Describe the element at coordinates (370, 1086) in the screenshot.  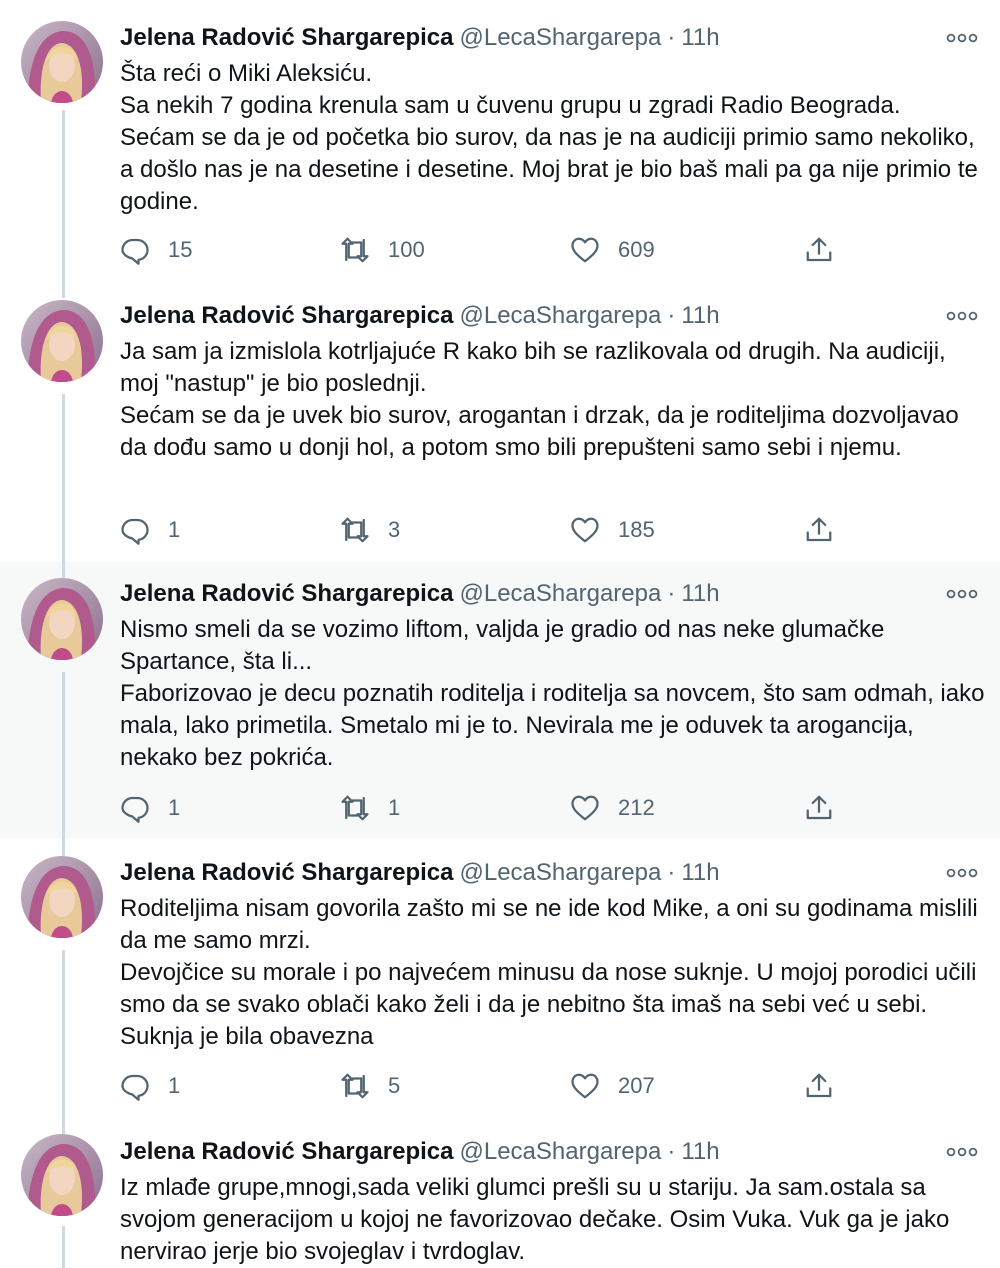
I see `retweet-button: 5` at that location.